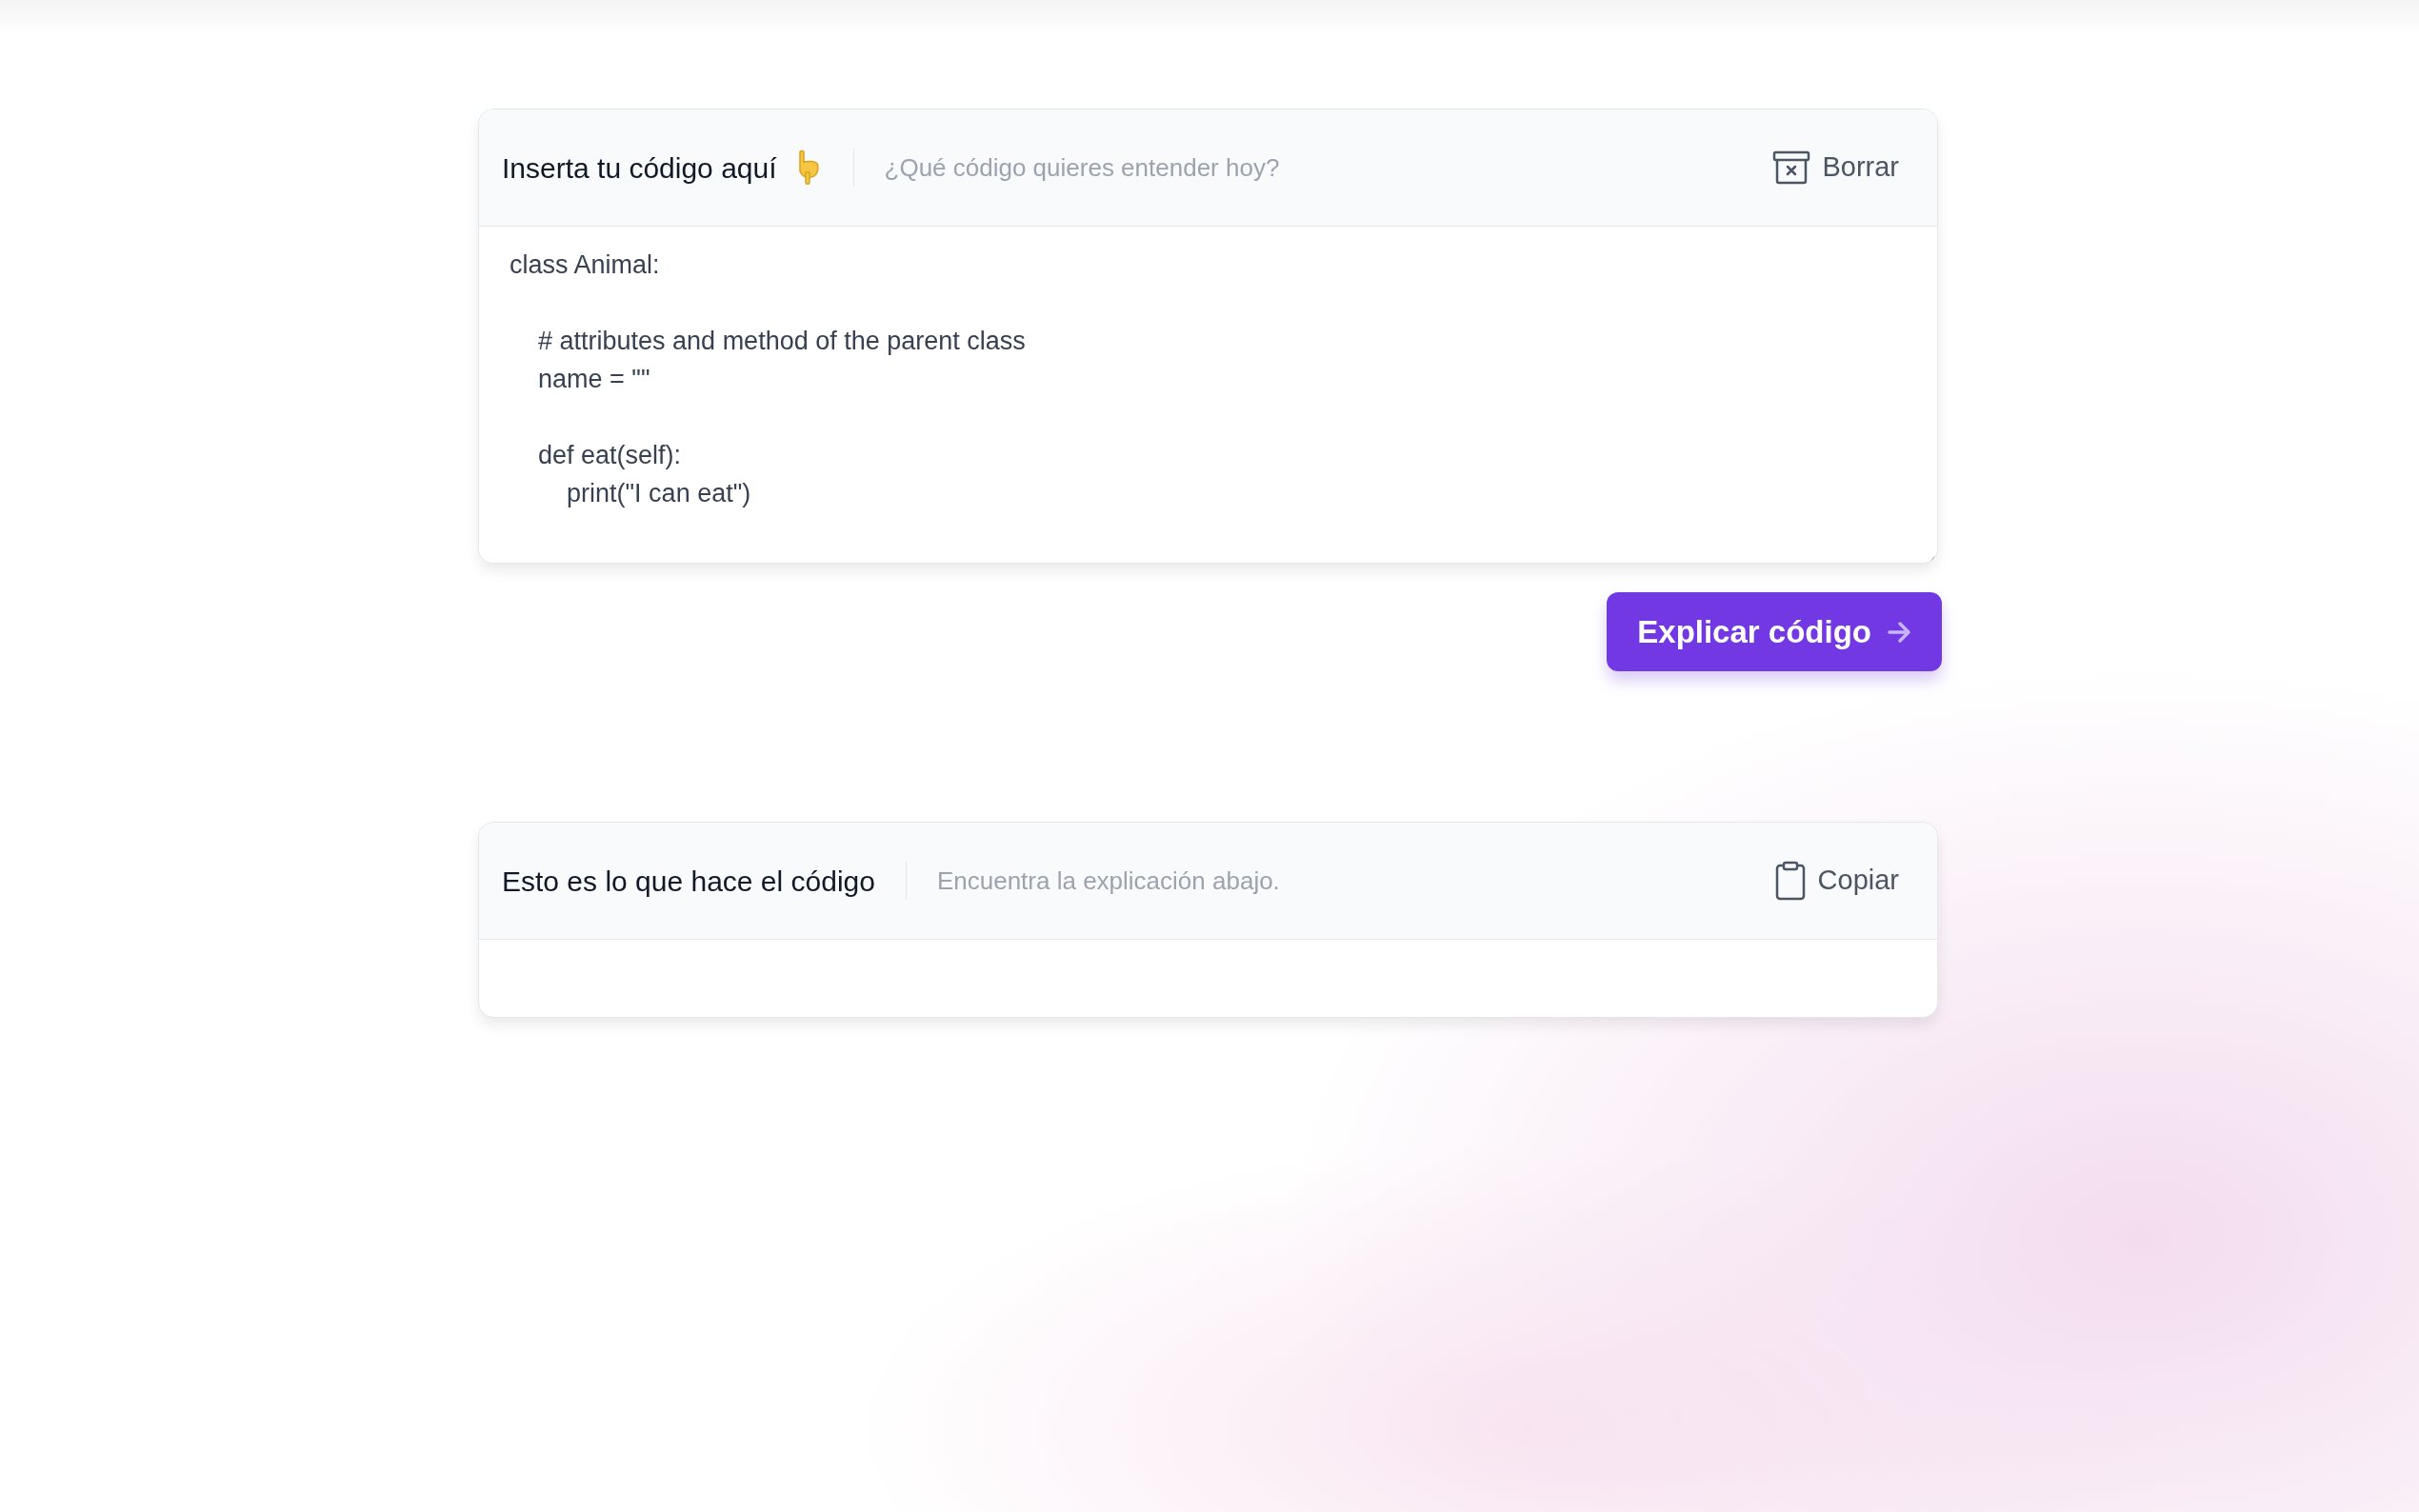 Image resolution: width=2419 pixels, height=1512 pixels. I want to click on arrow-right-icon, so click(1899, 632).